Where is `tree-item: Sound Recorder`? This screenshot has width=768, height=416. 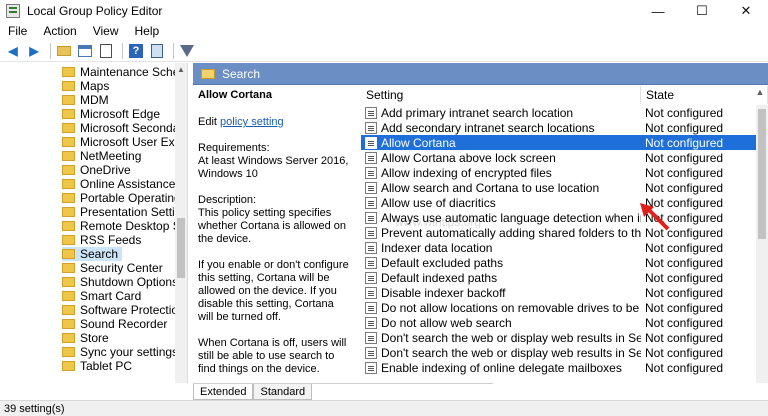
tree-item: Sound Recorder is located at coordinates (114, 324).